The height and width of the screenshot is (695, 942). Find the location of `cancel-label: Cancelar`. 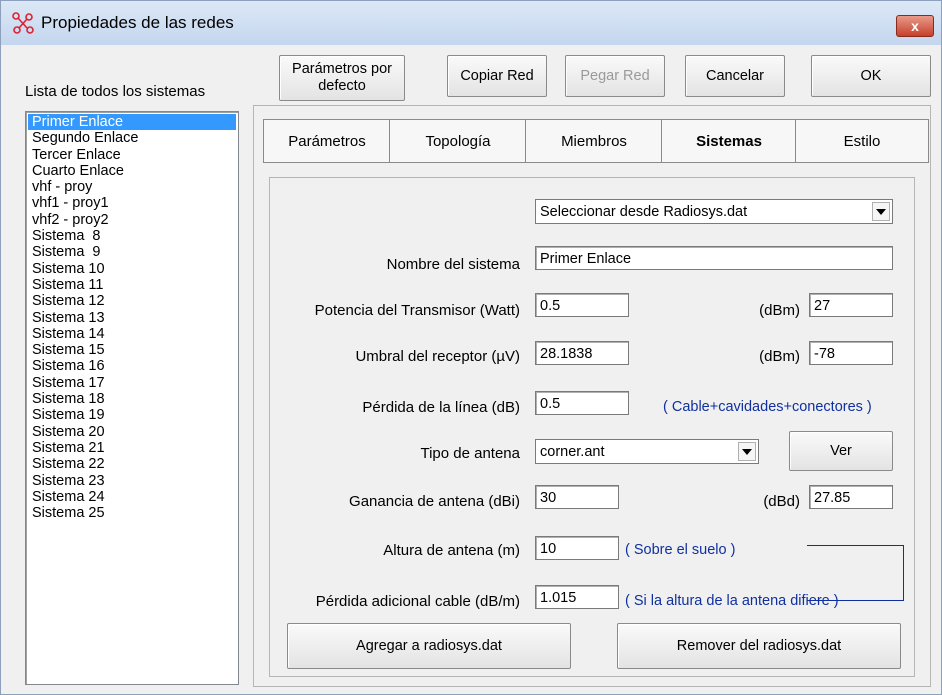

cancel-label: Cancelar is located at coordinates (735, 75).